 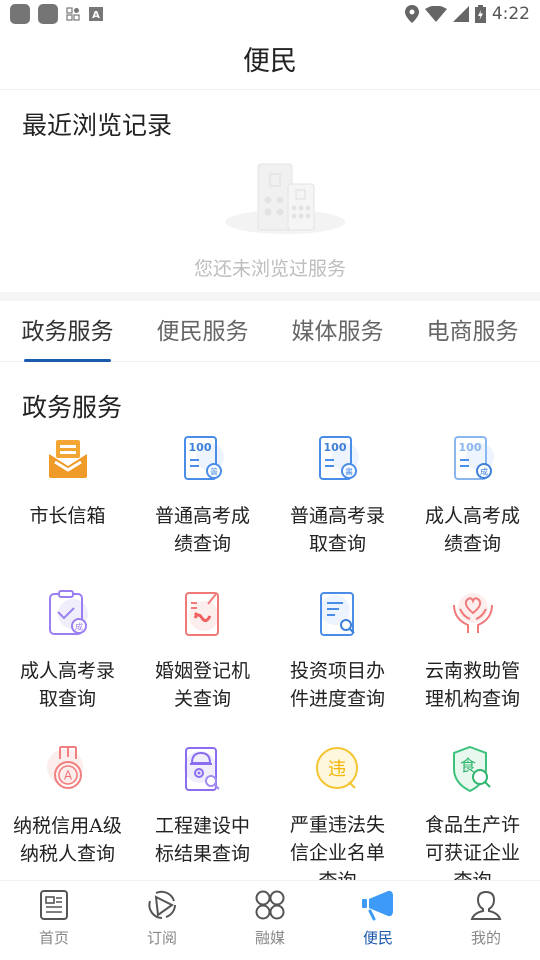 I want to click on food-shield-search-icon: 食, so click(x=473, y=768).